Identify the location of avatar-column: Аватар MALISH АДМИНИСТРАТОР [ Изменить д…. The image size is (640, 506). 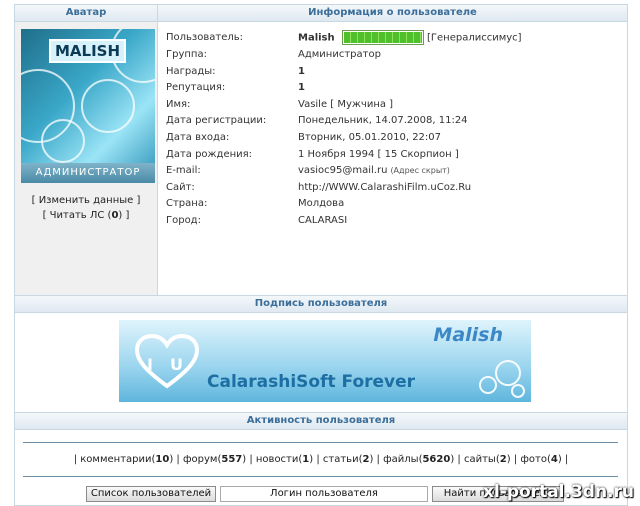
(86, 150).